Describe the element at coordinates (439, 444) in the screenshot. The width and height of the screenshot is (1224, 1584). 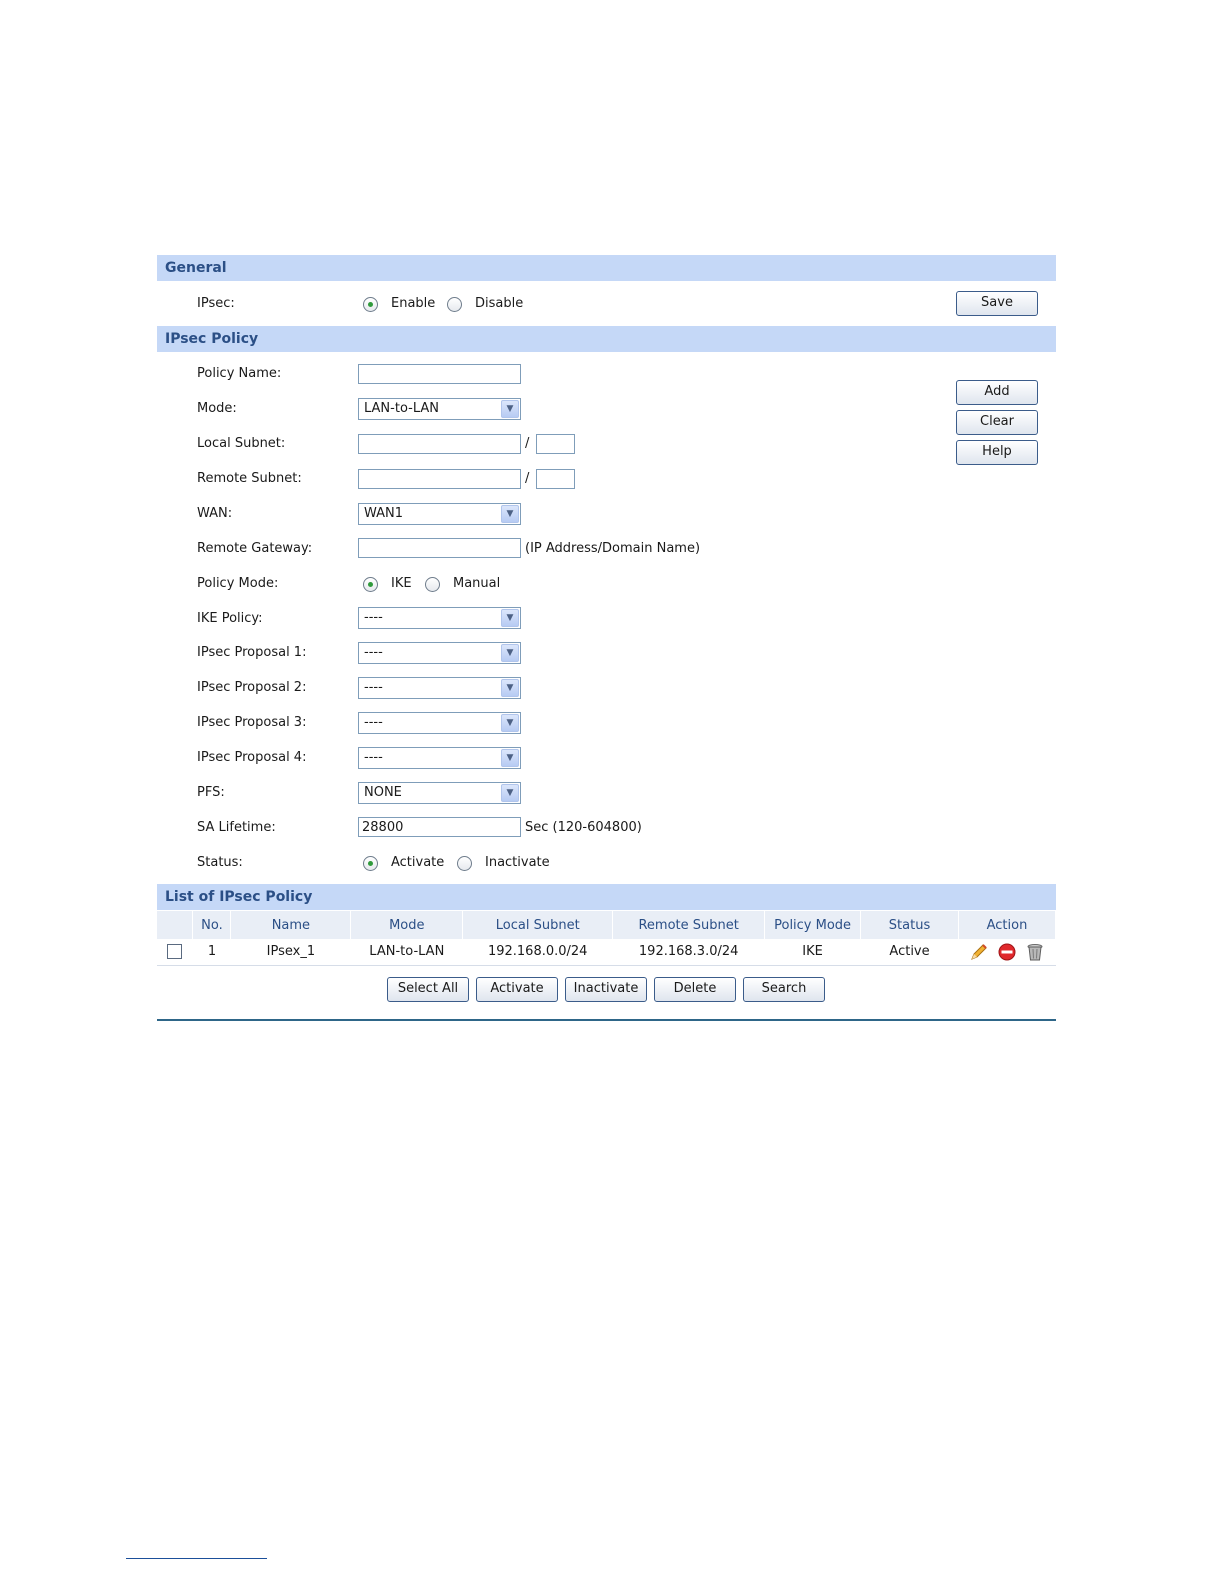
I see `local-subnet-input` at that location.